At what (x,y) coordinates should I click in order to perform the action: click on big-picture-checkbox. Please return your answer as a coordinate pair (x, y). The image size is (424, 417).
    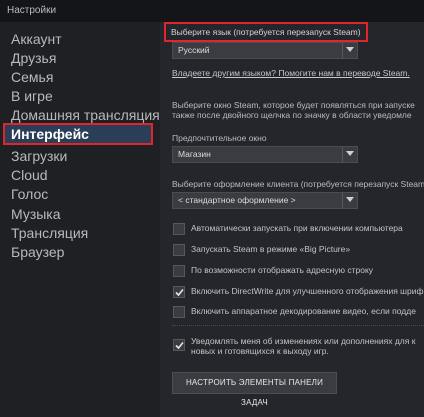
    Looking at the image, I should click on (179, 250).